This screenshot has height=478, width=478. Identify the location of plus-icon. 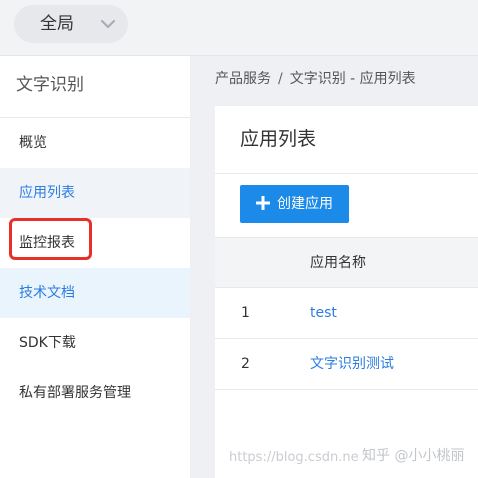
(263, 203).